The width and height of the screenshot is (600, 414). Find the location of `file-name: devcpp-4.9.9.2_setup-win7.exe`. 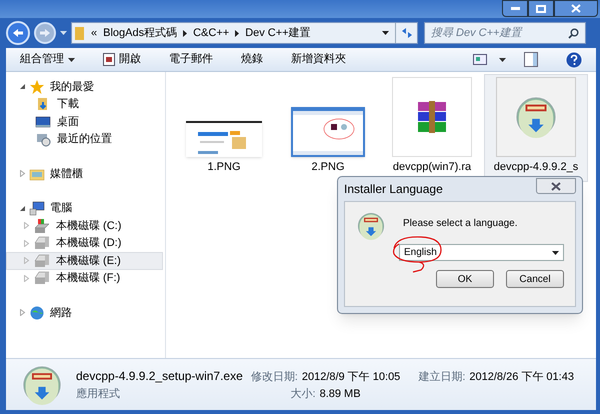

file-name: devcpp-4.9.9.2_setup-win7.exe is located at coordinates (159, 376).